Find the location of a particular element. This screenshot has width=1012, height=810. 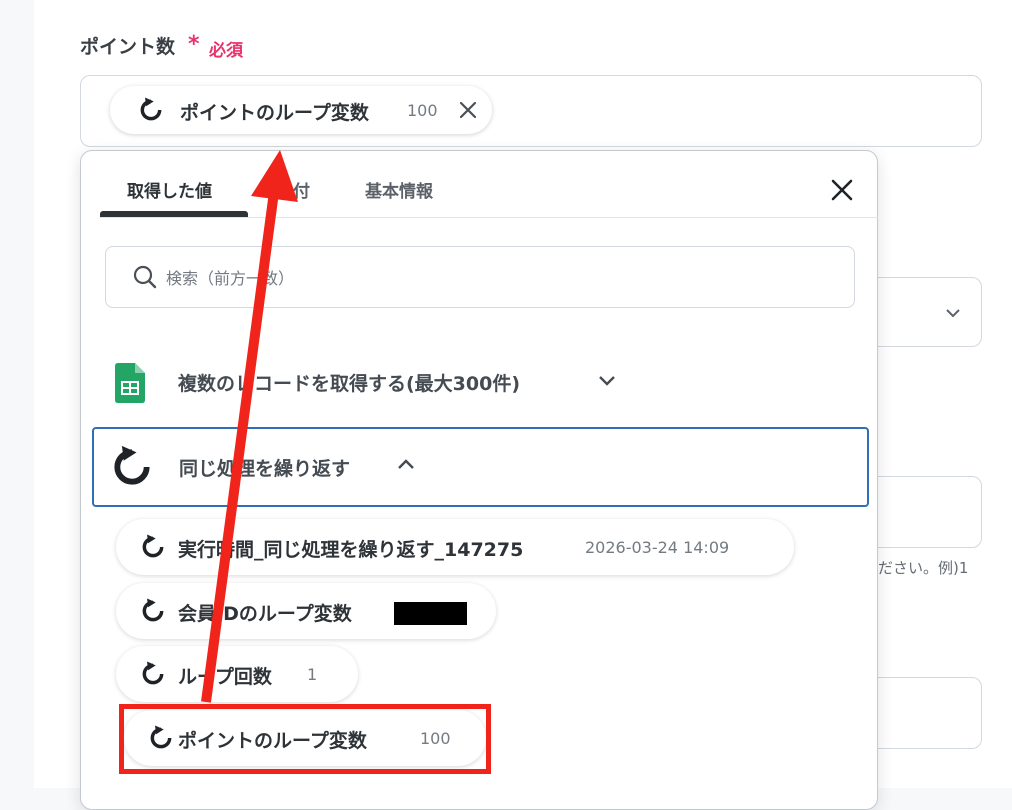

group-repeat-process: 同じ処理を繰り返す is located at coordinates (480, 467).